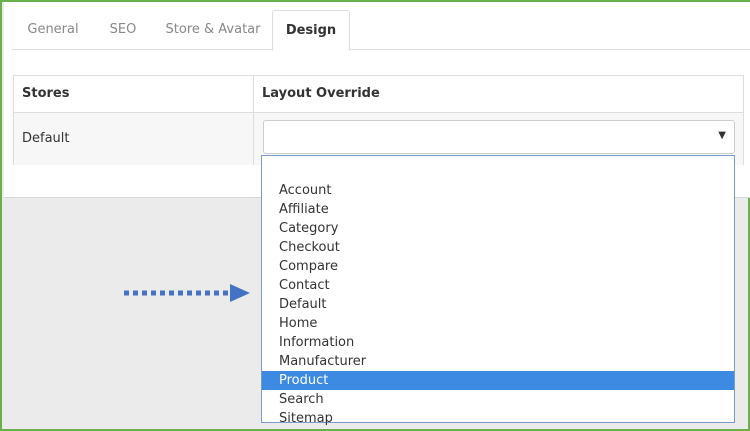 The height and width of the screenshot is (431, 750). Describe the element at coordinates (498, 171) in the screenshot. I see `dropdown-option-empty` at that location.